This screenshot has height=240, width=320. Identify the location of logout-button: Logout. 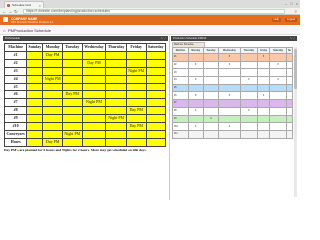
(291, 20).